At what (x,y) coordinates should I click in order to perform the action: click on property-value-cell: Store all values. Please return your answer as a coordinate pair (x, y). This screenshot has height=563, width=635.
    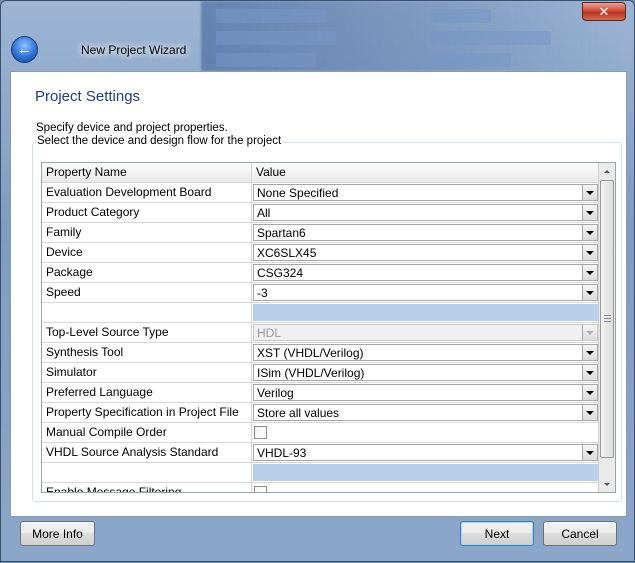
    Looking at the image, I should click on (426, 412).